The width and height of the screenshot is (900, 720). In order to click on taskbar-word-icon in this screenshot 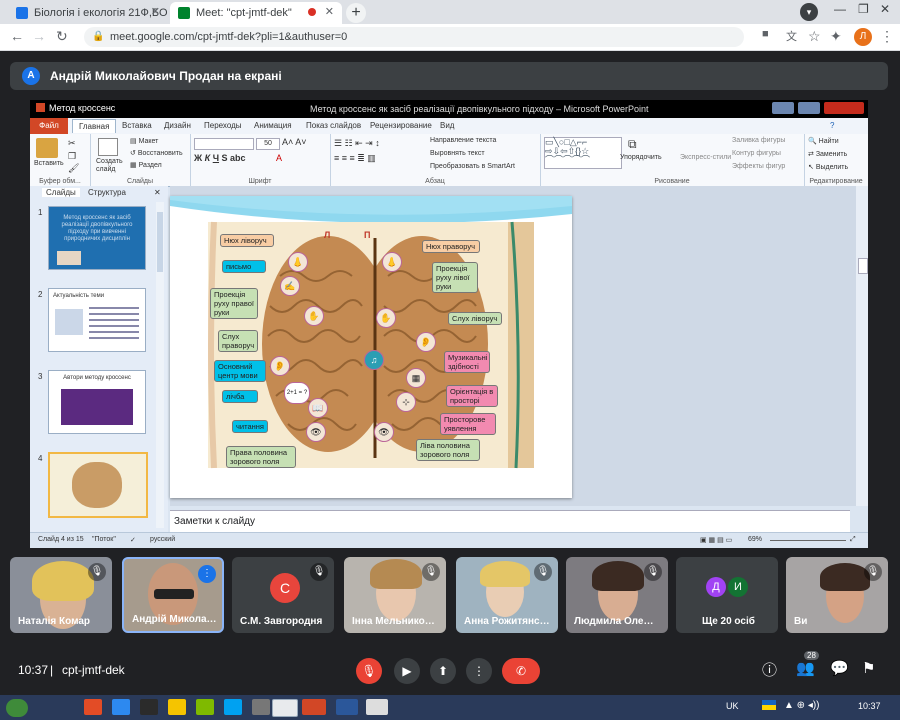, I will do `click(347, 707)`.